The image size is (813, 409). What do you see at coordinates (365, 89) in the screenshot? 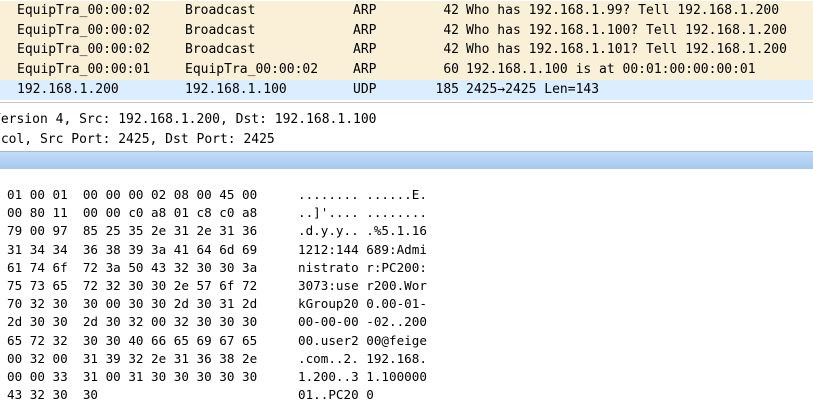
I see `packet-protocol-cell: UDP` at bounding box center [365, 89].